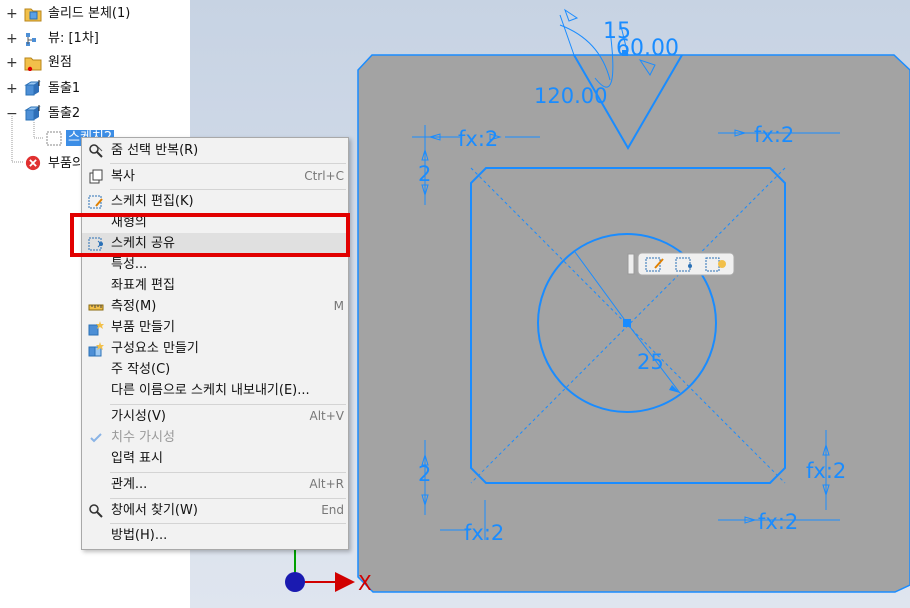 The image size is (910, 608). I want to click on menu-item-edit-sketch: 스케치 편집(K), so click(215, 201).